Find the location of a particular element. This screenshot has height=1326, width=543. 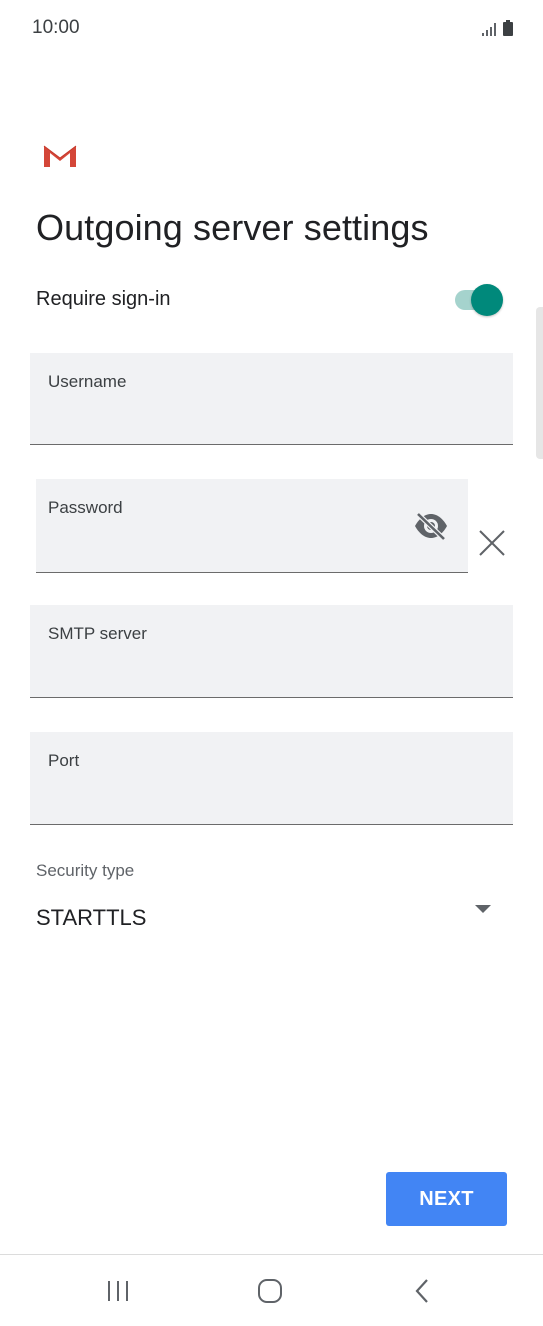

signal-icon is located at coordinates (489, 29).